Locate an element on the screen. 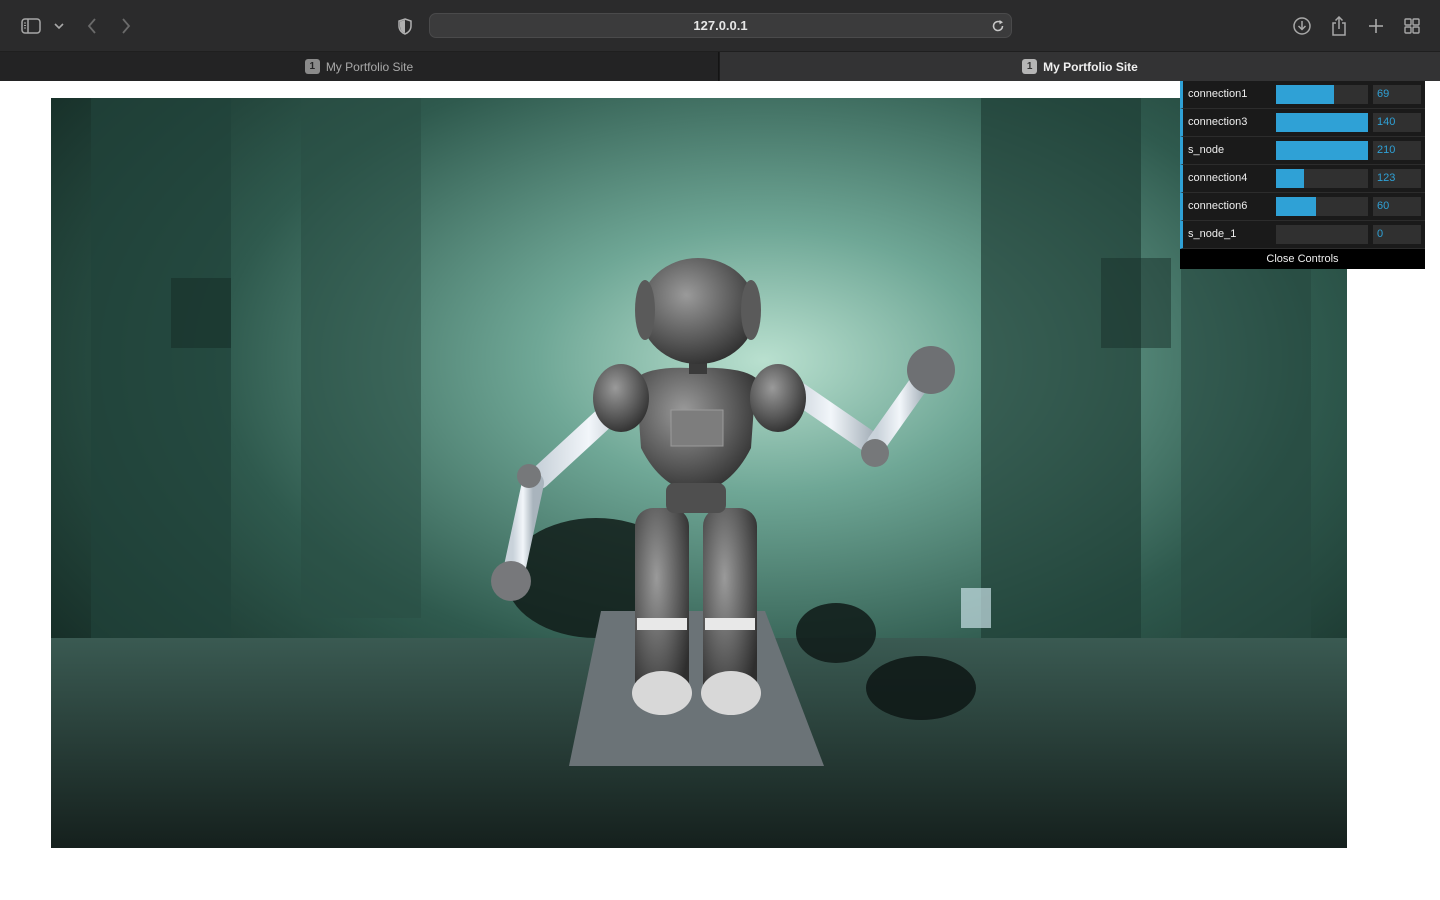  slider-label: connection6 is located at coordinates (1218, 206).